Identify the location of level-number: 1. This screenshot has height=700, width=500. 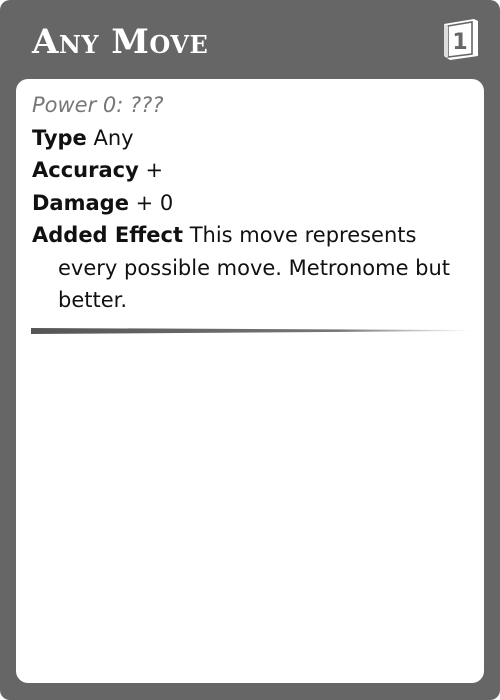
(459, 42).